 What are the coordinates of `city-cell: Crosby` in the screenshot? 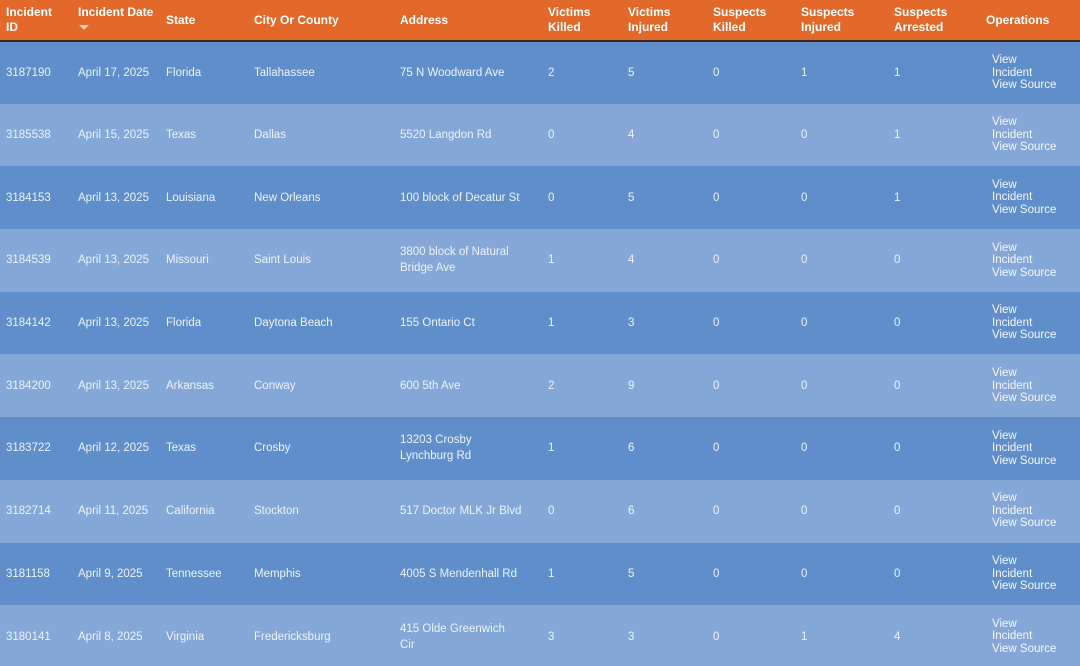 It's located at (272, 448).